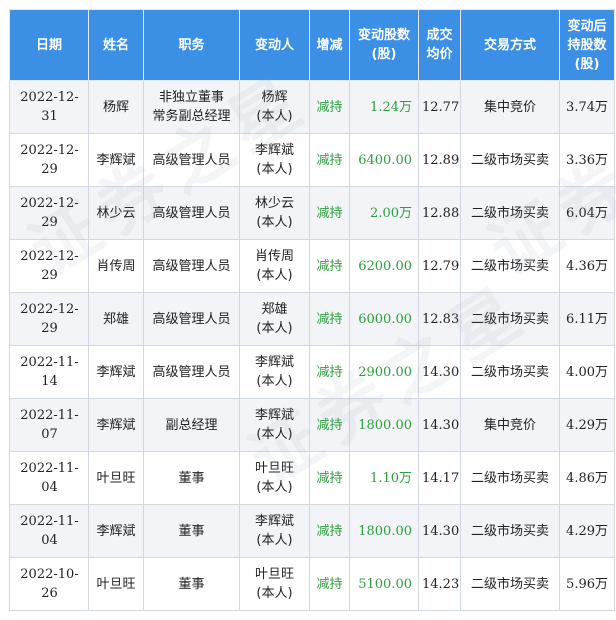 This screenshot has width=616, height=620. Describe the element at coordinates (274, 45) in the screenshot. I see `header-changer: 变动人` at that location.